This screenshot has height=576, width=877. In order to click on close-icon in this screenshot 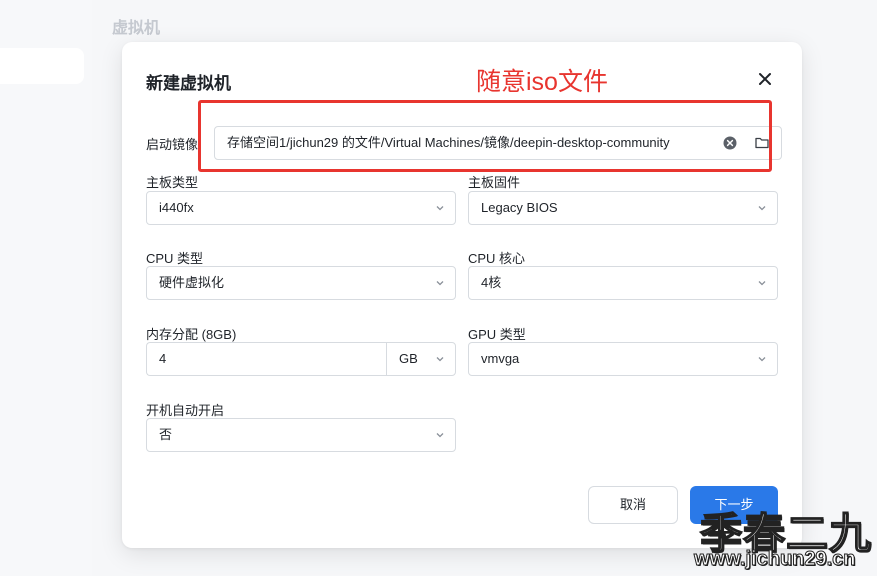, I will do `click(765, 79)`.